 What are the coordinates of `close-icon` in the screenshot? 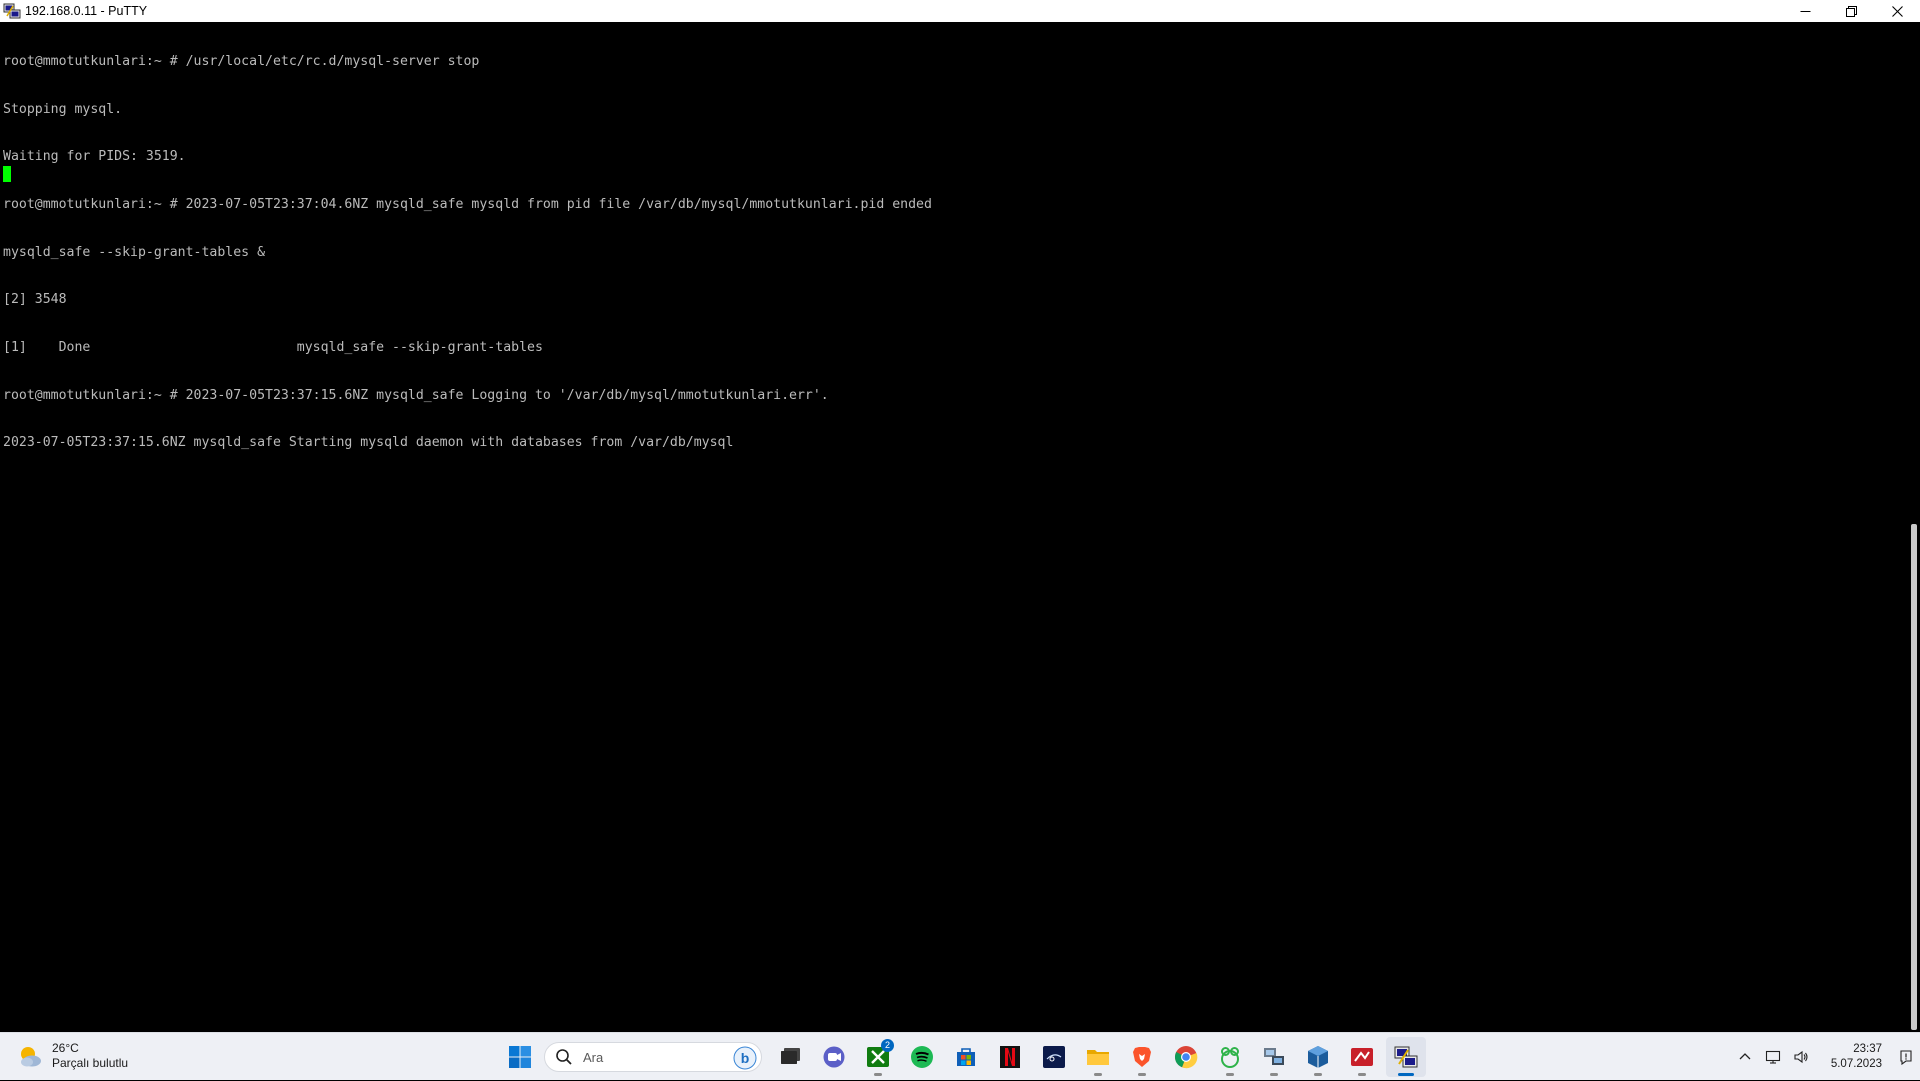 It's located at (1897, 11).